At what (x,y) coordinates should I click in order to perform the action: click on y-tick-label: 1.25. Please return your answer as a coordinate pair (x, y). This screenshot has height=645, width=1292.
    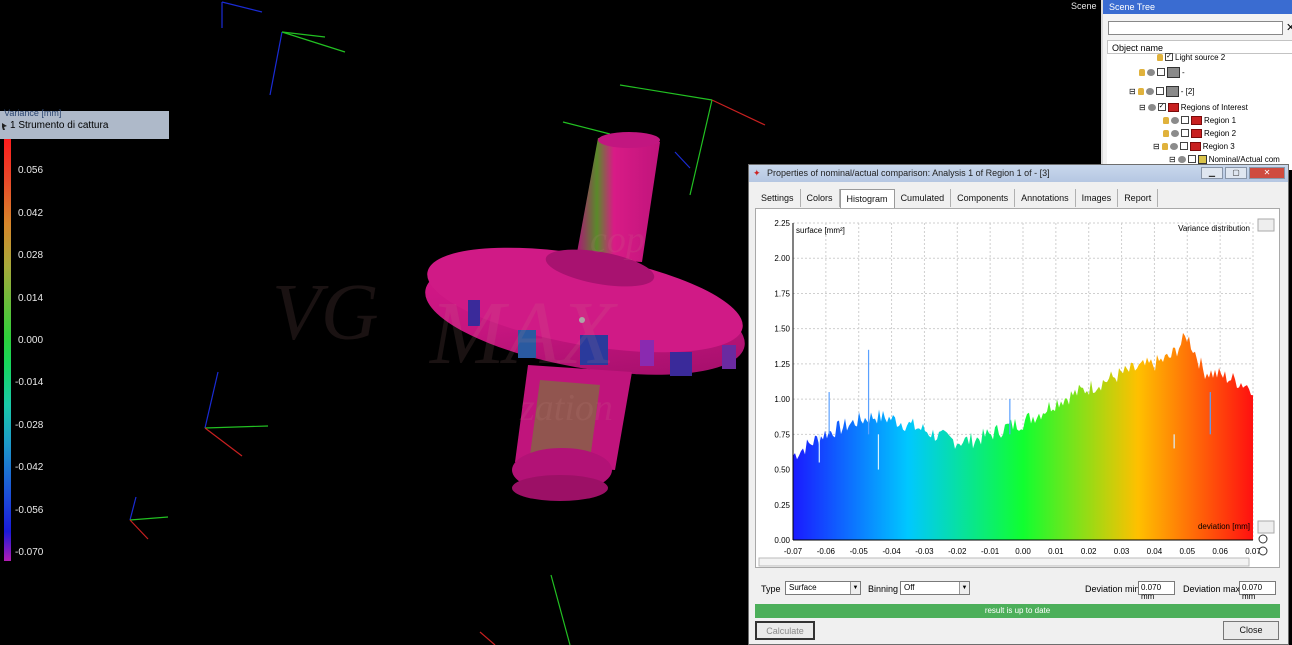
    Looking at the image, I should click on (782, 364).